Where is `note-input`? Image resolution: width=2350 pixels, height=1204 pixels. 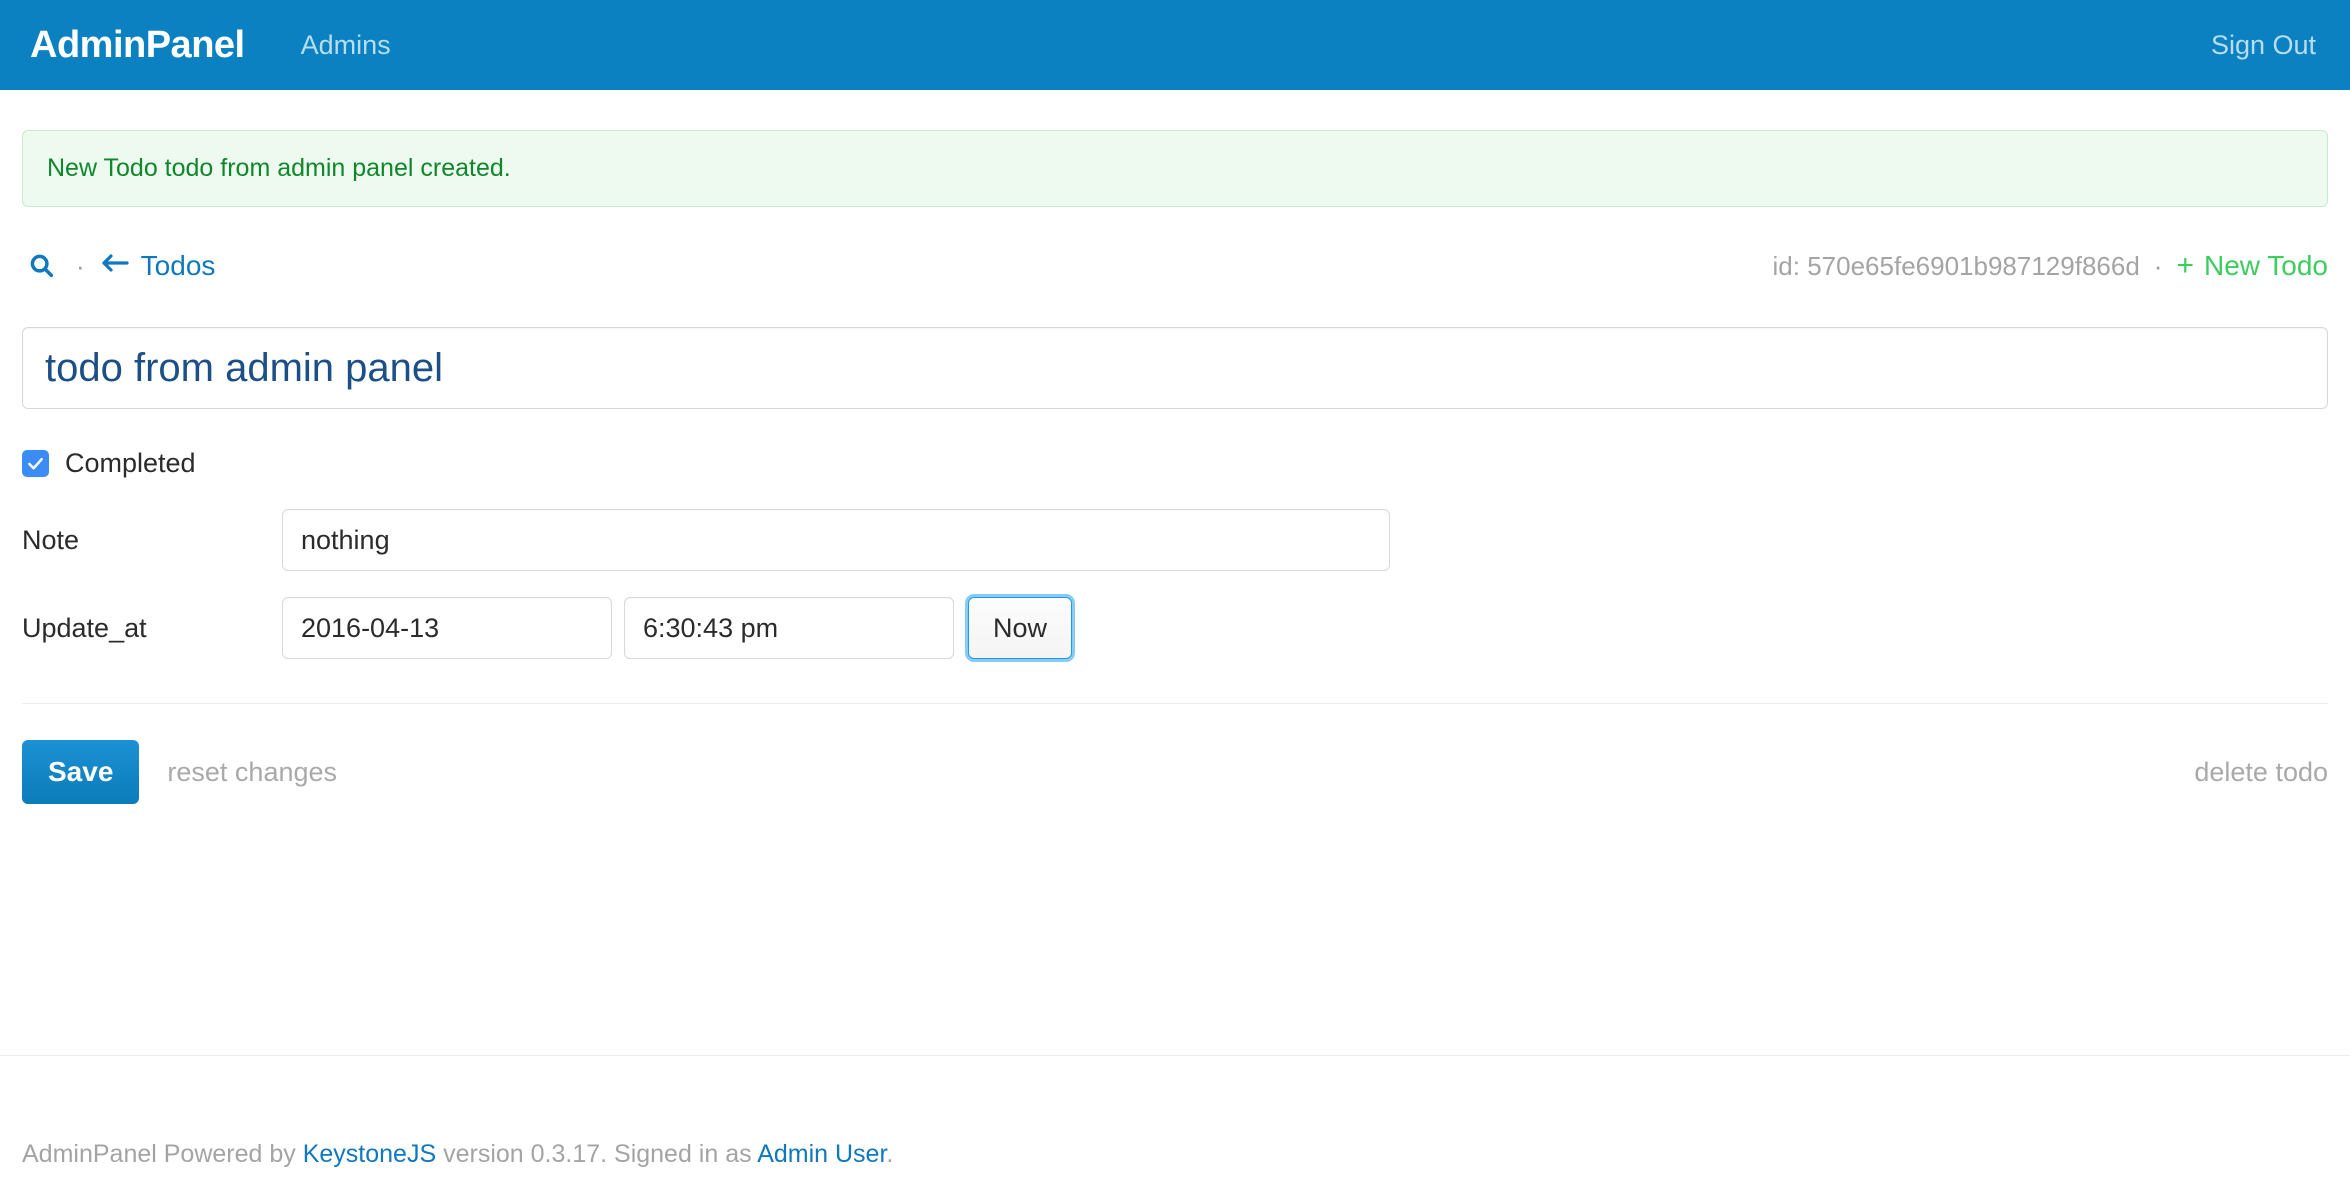
note-input is located at coordinates (836, 540).